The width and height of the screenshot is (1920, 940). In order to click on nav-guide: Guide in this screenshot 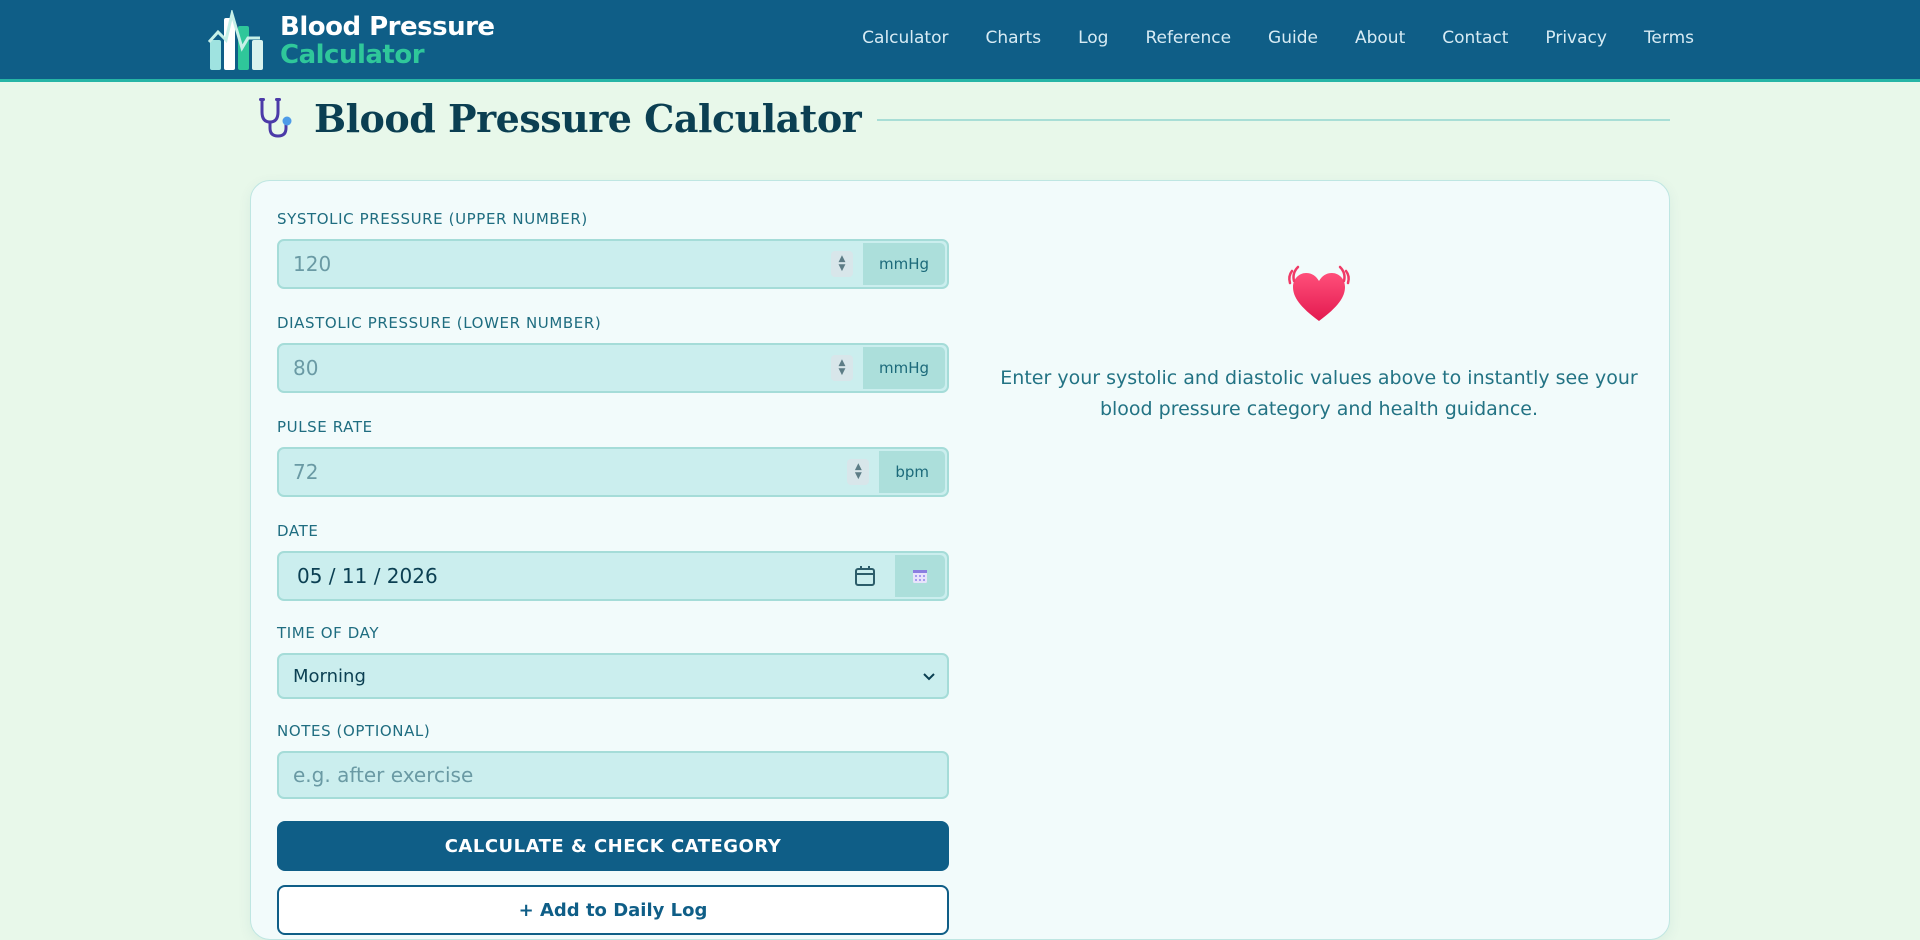, I will do `click(1293, 38)`.